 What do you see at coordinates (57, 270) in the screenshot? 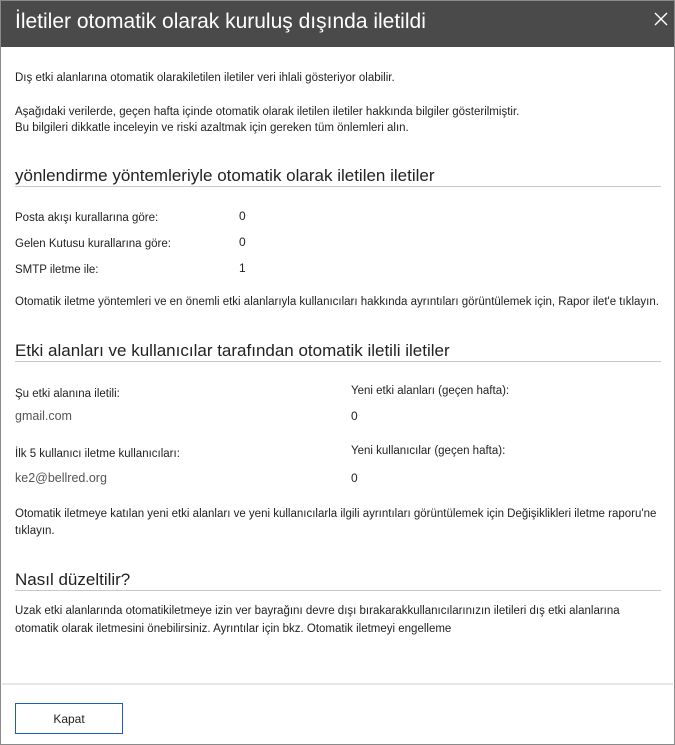
I see `smtp-forwarding-label: SMTP iletme ile:` at bounding box center [57, 270].